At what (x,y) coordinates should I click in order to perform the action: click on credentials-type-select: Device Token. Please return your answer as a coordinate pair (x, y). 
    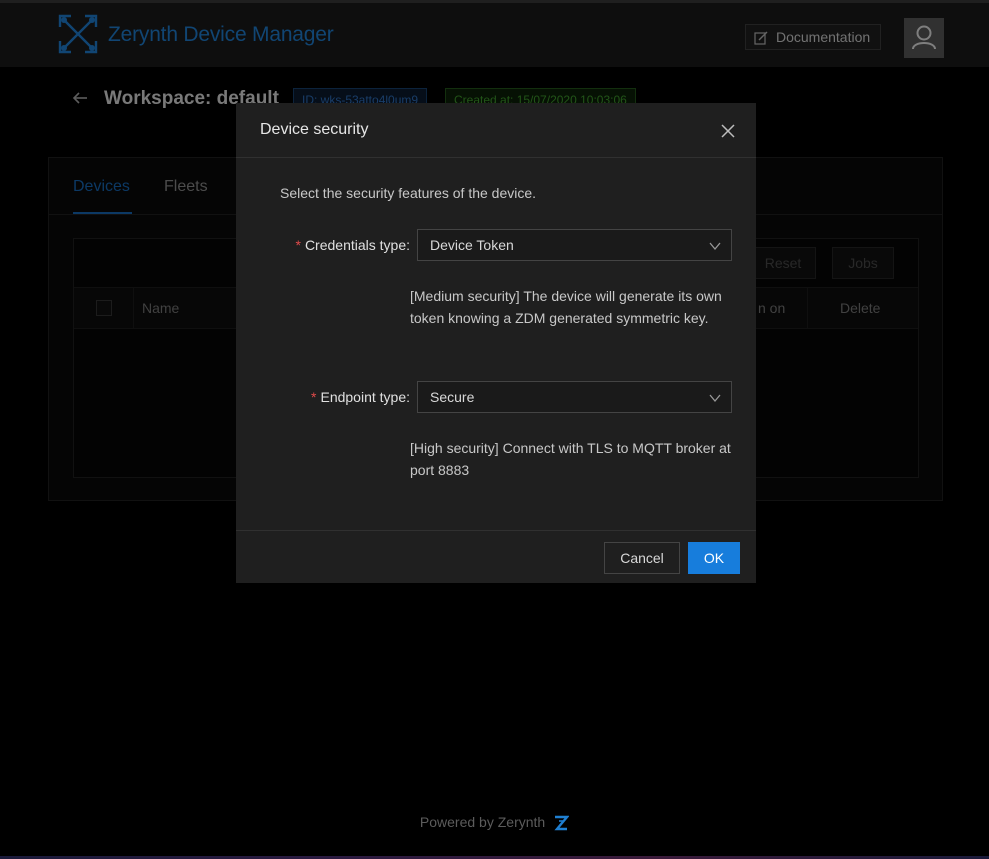
    Looking at the image, I should click on (574, 245).